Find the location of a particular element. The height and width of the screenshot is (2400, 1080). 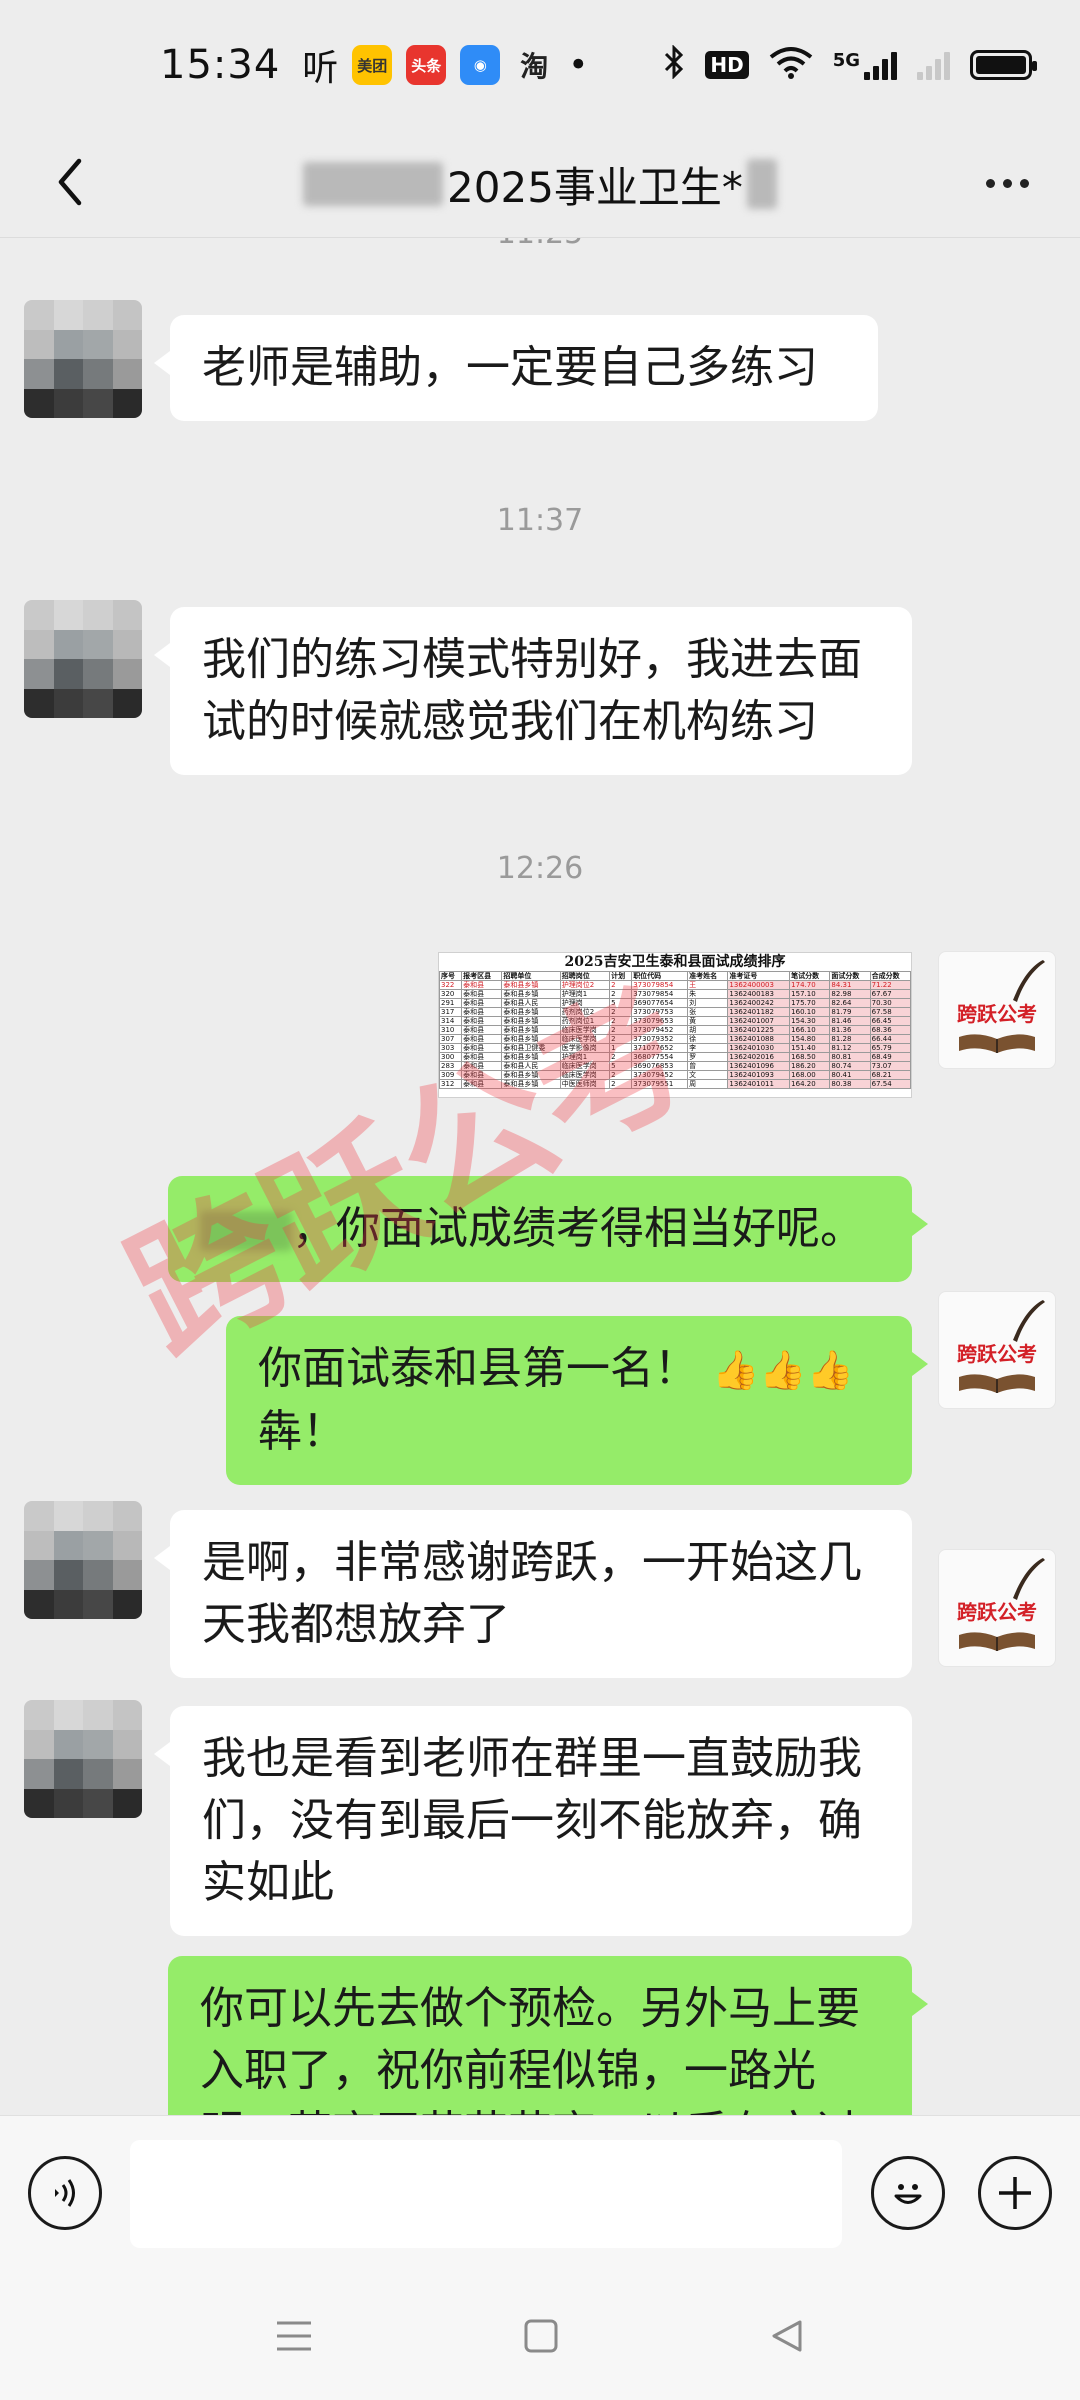

open-book-icon is located at coordinates (997, 1641).